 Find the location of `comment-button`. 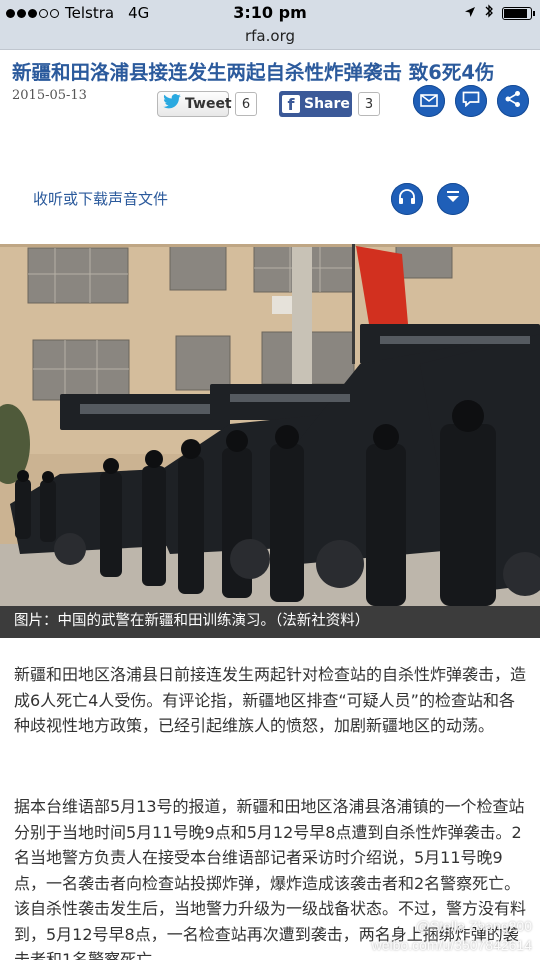

comment-button is located at coordinates (471, 101).